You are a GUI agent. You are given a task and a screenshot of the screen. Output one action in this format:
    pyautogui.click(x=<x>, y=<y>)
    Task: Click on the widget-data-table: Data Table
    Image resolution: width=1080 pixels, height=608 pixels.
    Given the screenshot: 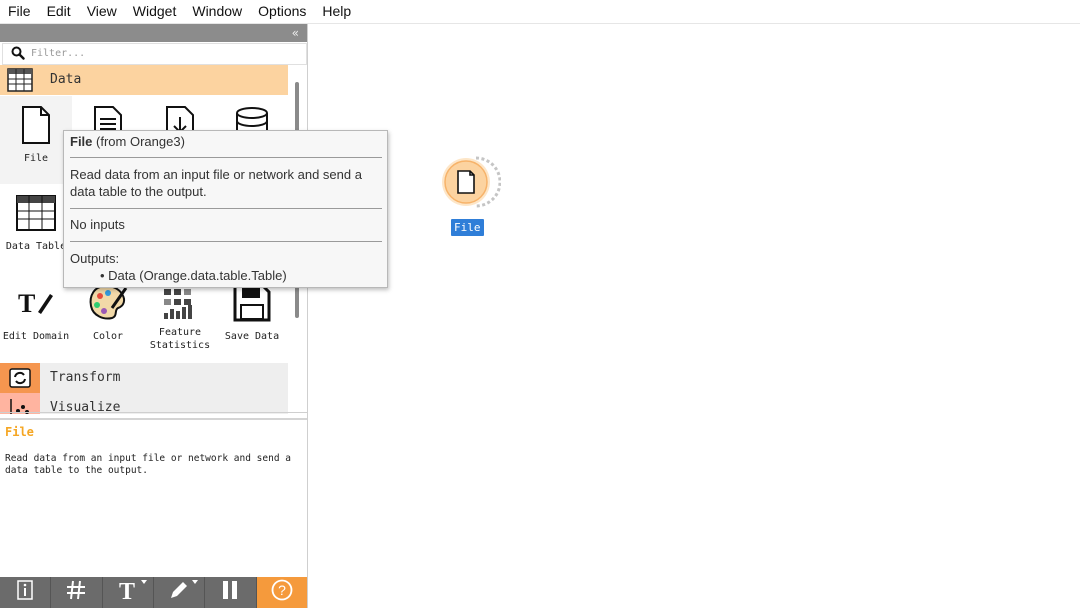 What is the action you would take?
    pyautogui.click(x=36, y=228)
    